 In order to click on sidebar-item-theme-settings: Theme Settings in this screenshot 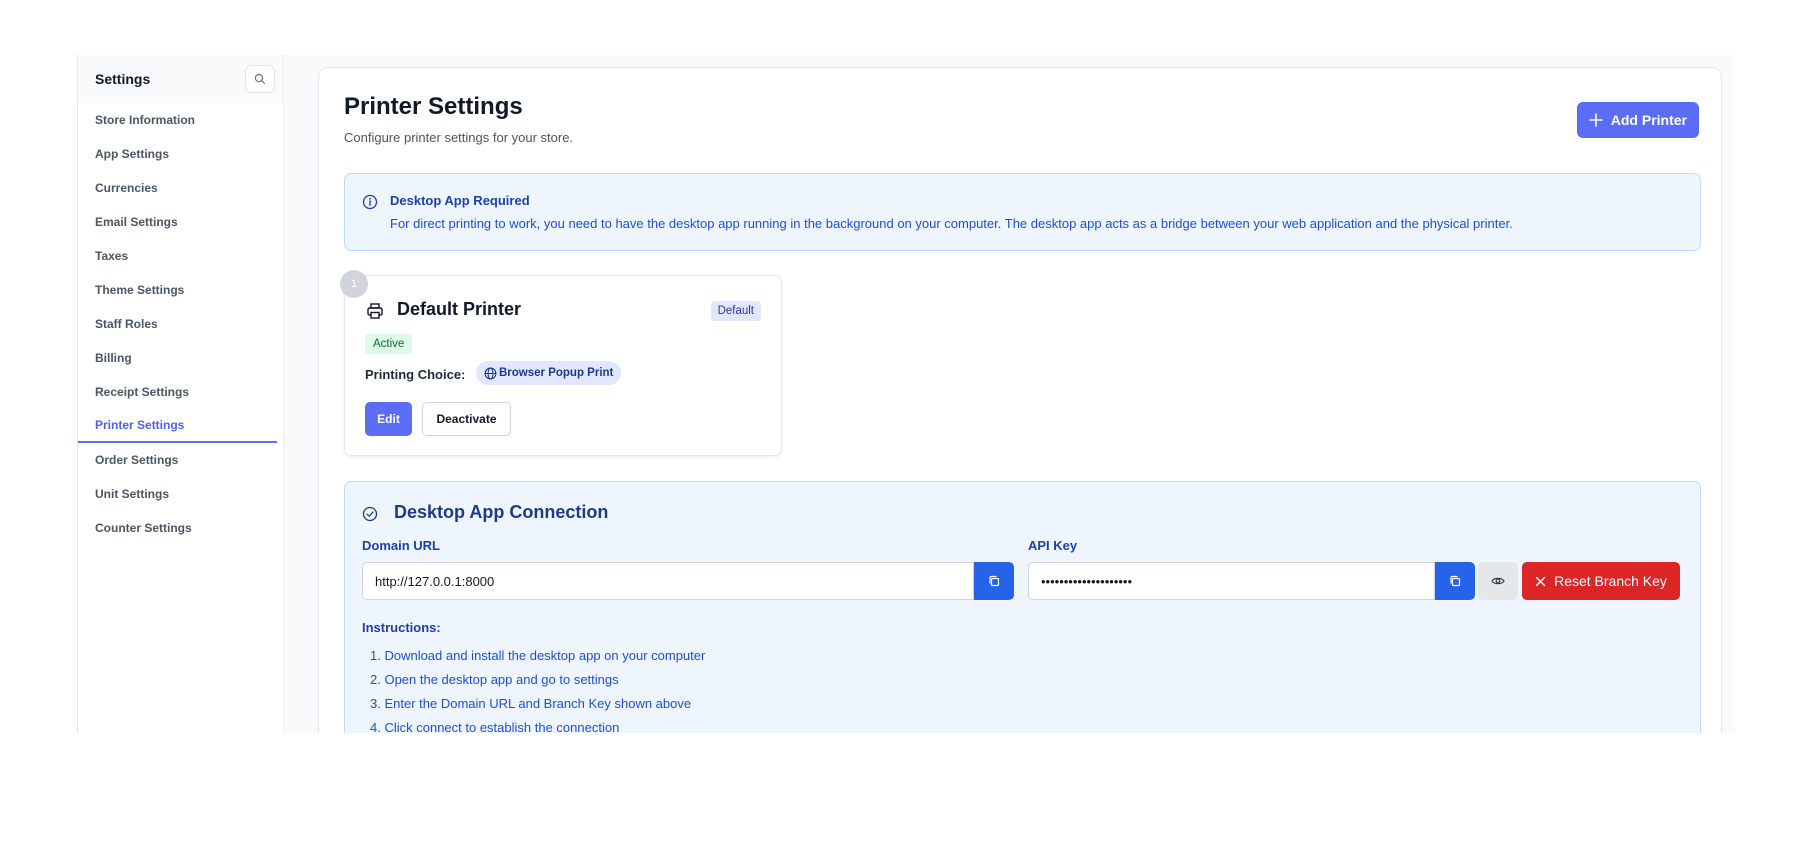, I will do `click(180, 290)`.